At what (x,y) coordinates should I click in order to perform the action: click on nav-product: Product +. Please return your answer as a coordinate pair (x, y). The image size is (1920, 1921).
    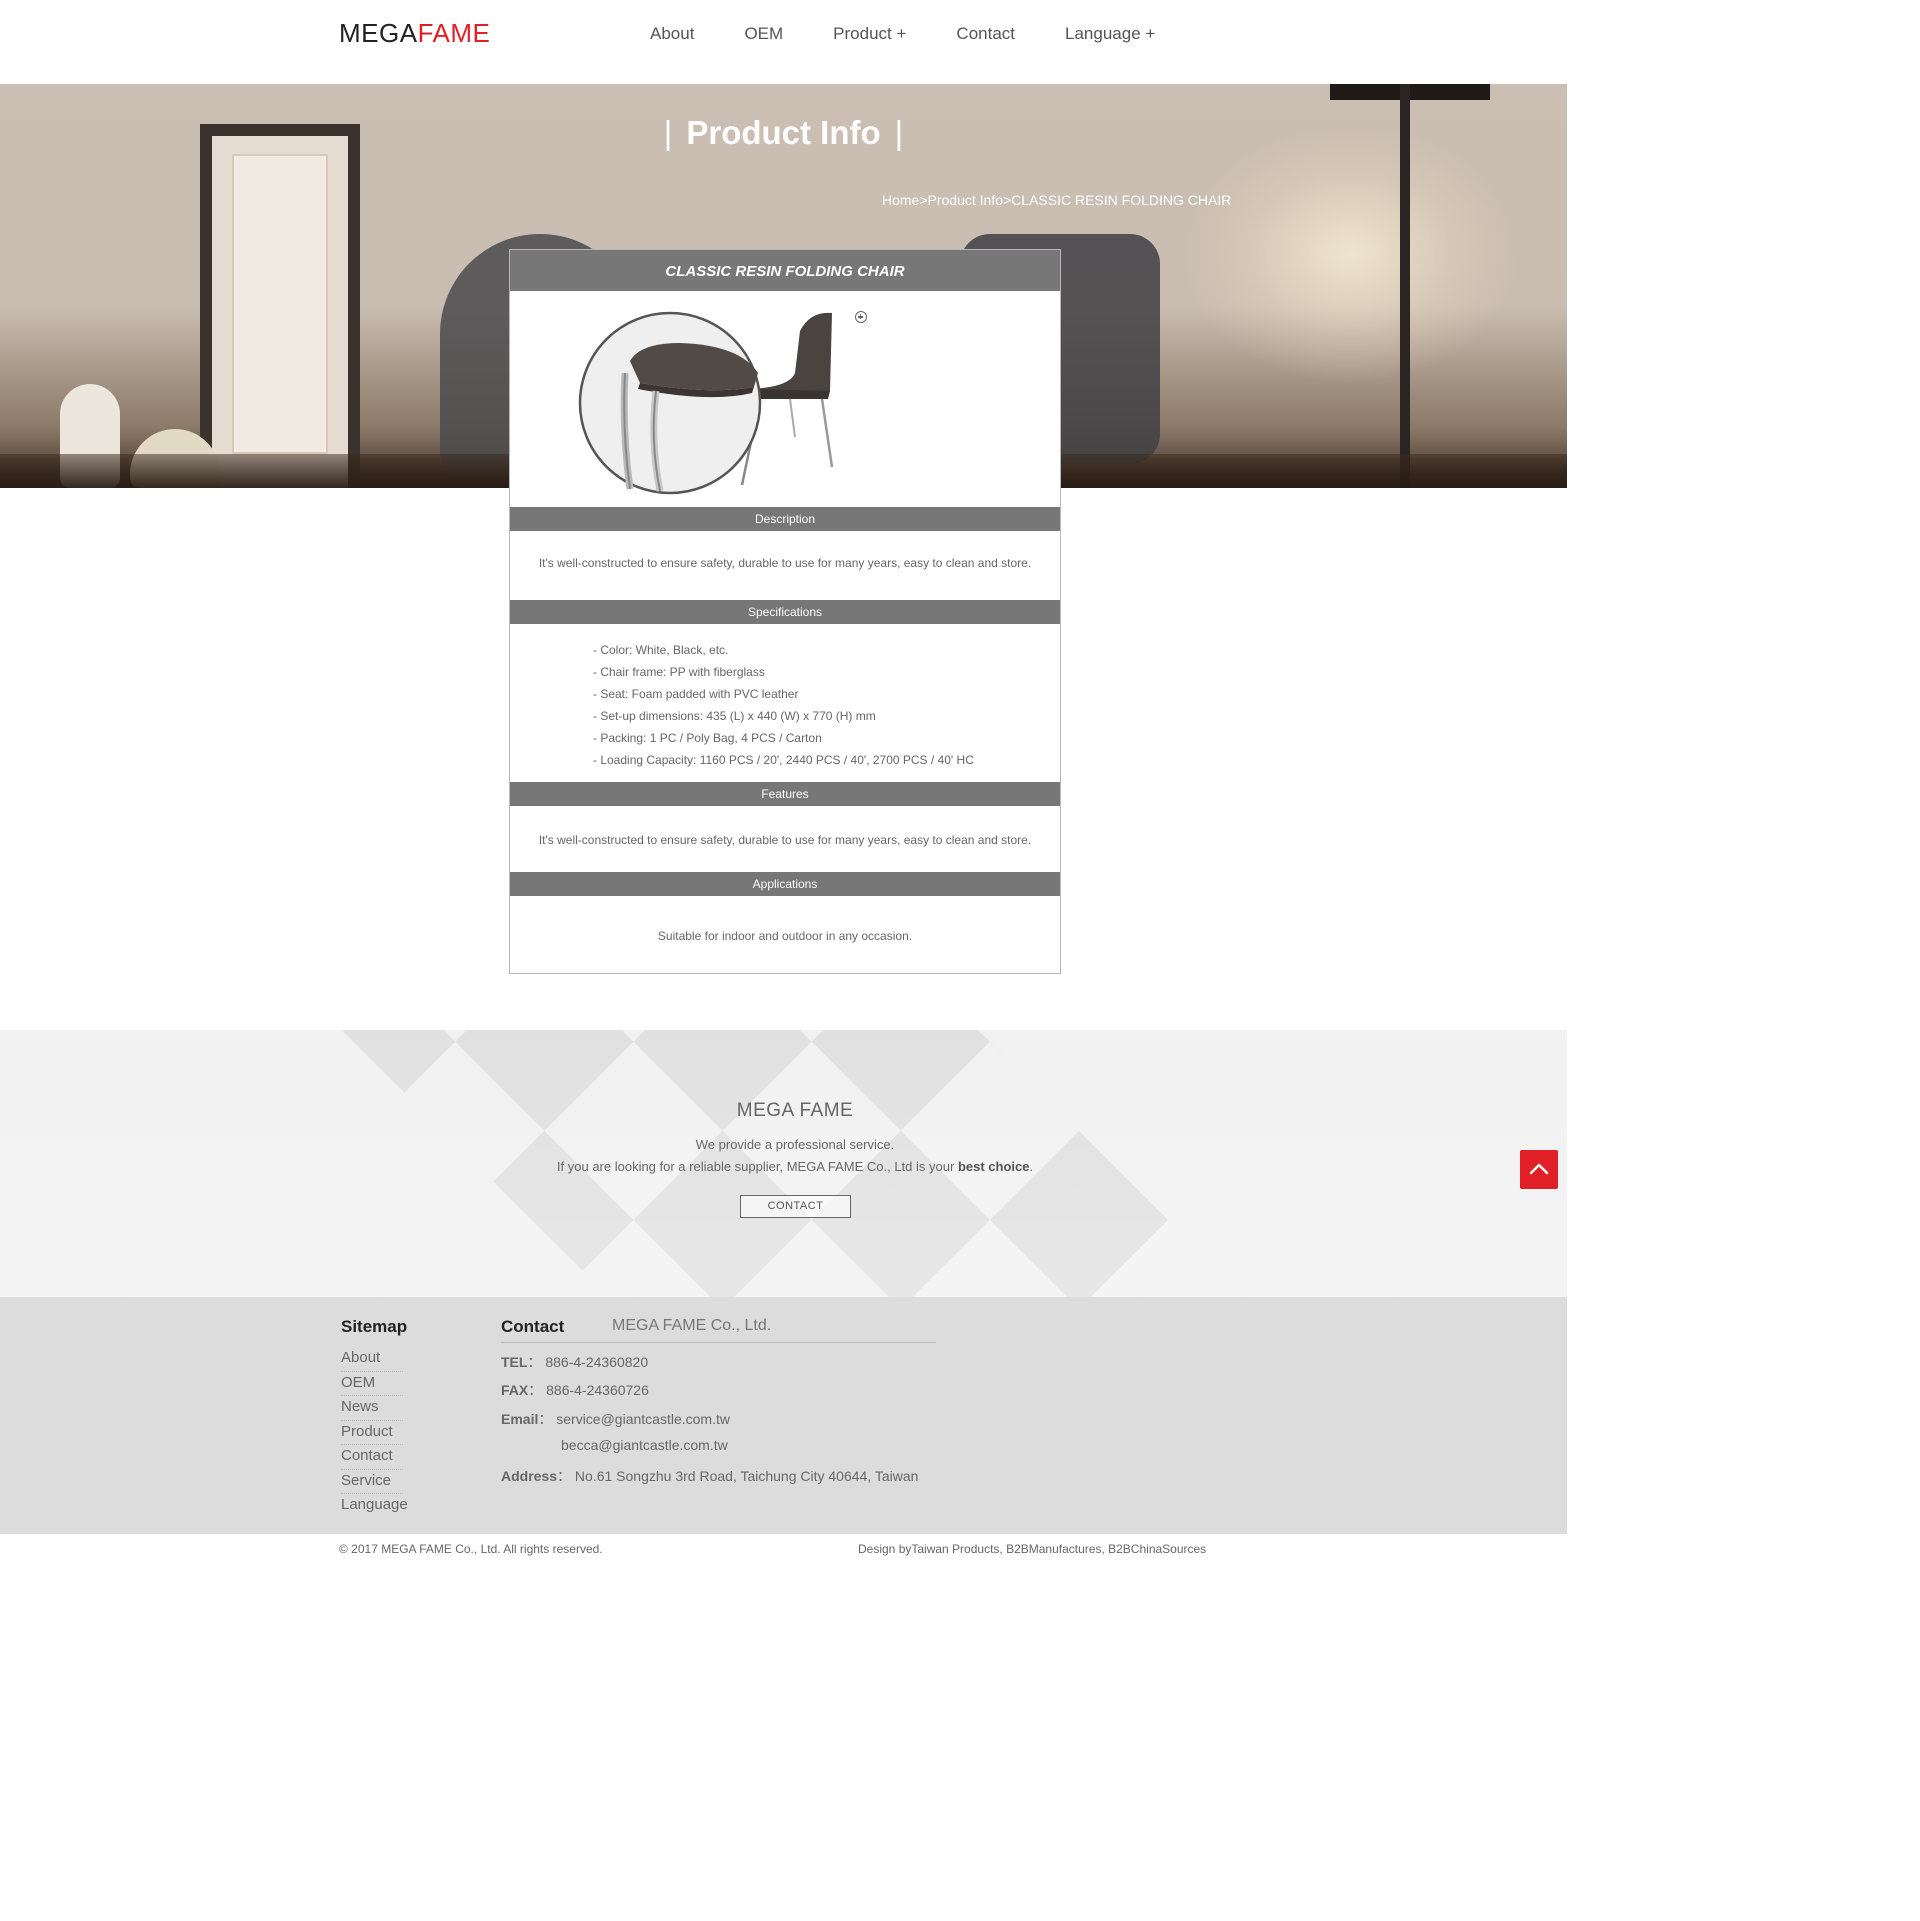
    Looking at the image, I should click on (869, 34).